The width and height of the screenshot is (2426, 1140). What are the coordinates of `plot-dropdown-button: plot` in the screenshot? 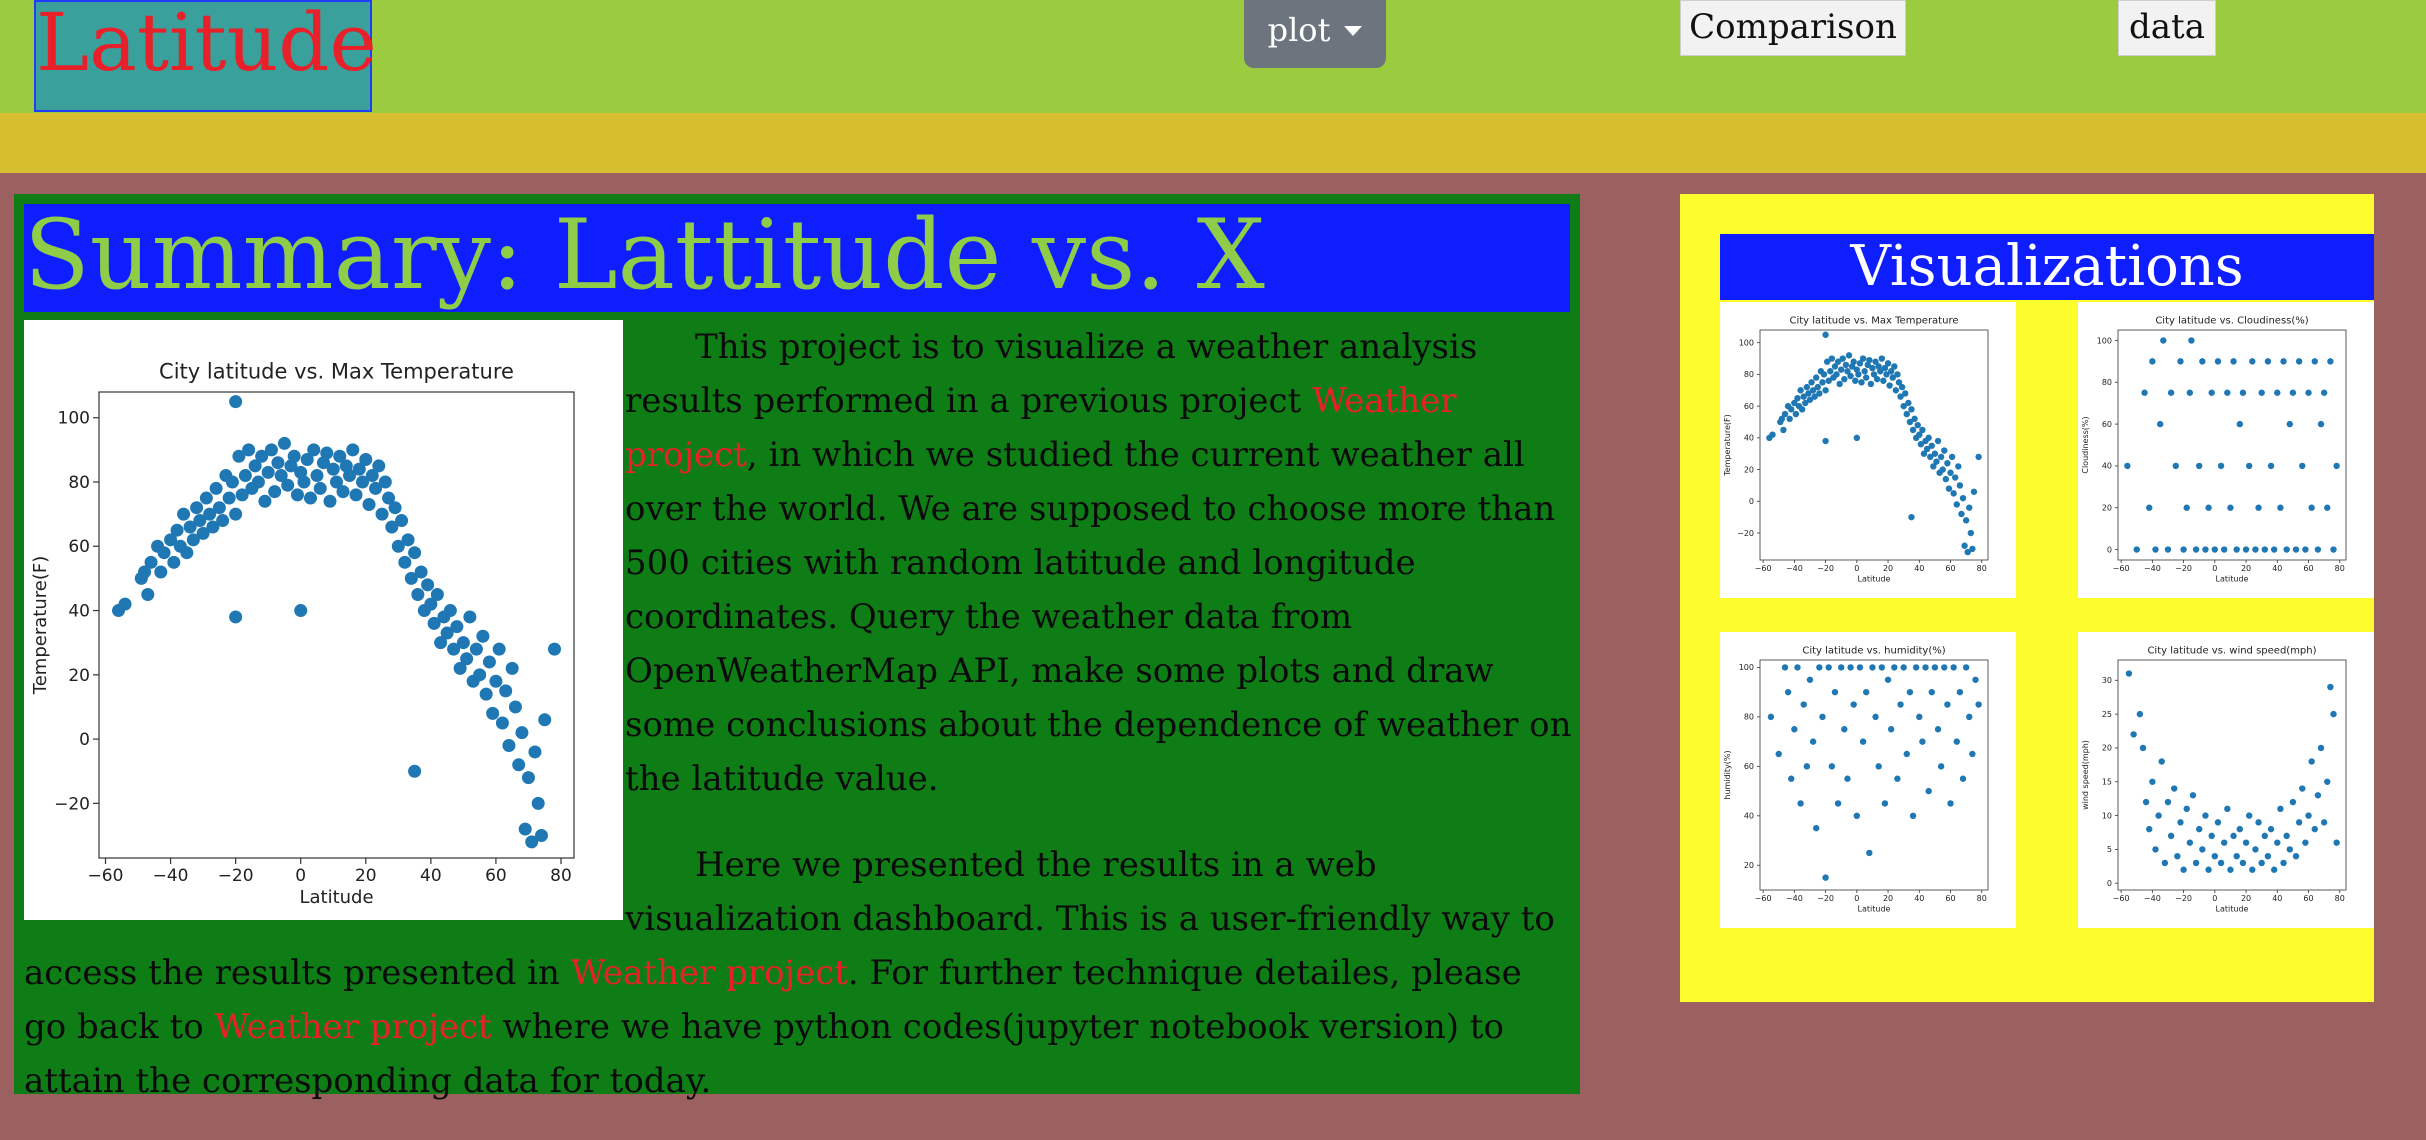 It's located at (1315, 34).